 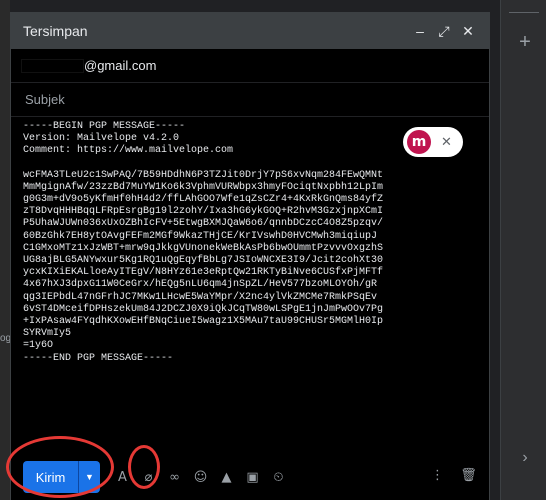 I want to click on more-options-icon: ⋮, so click(x=437, y=475).